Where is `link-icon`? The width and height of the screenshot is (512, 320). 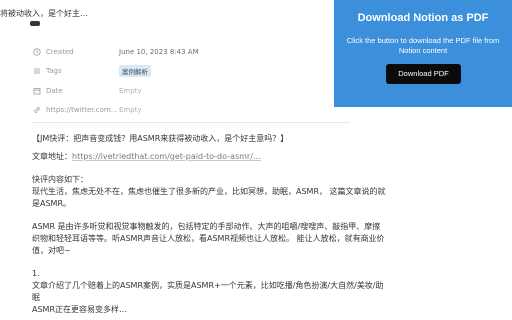
link-icon is located at coordinates (36, 110).